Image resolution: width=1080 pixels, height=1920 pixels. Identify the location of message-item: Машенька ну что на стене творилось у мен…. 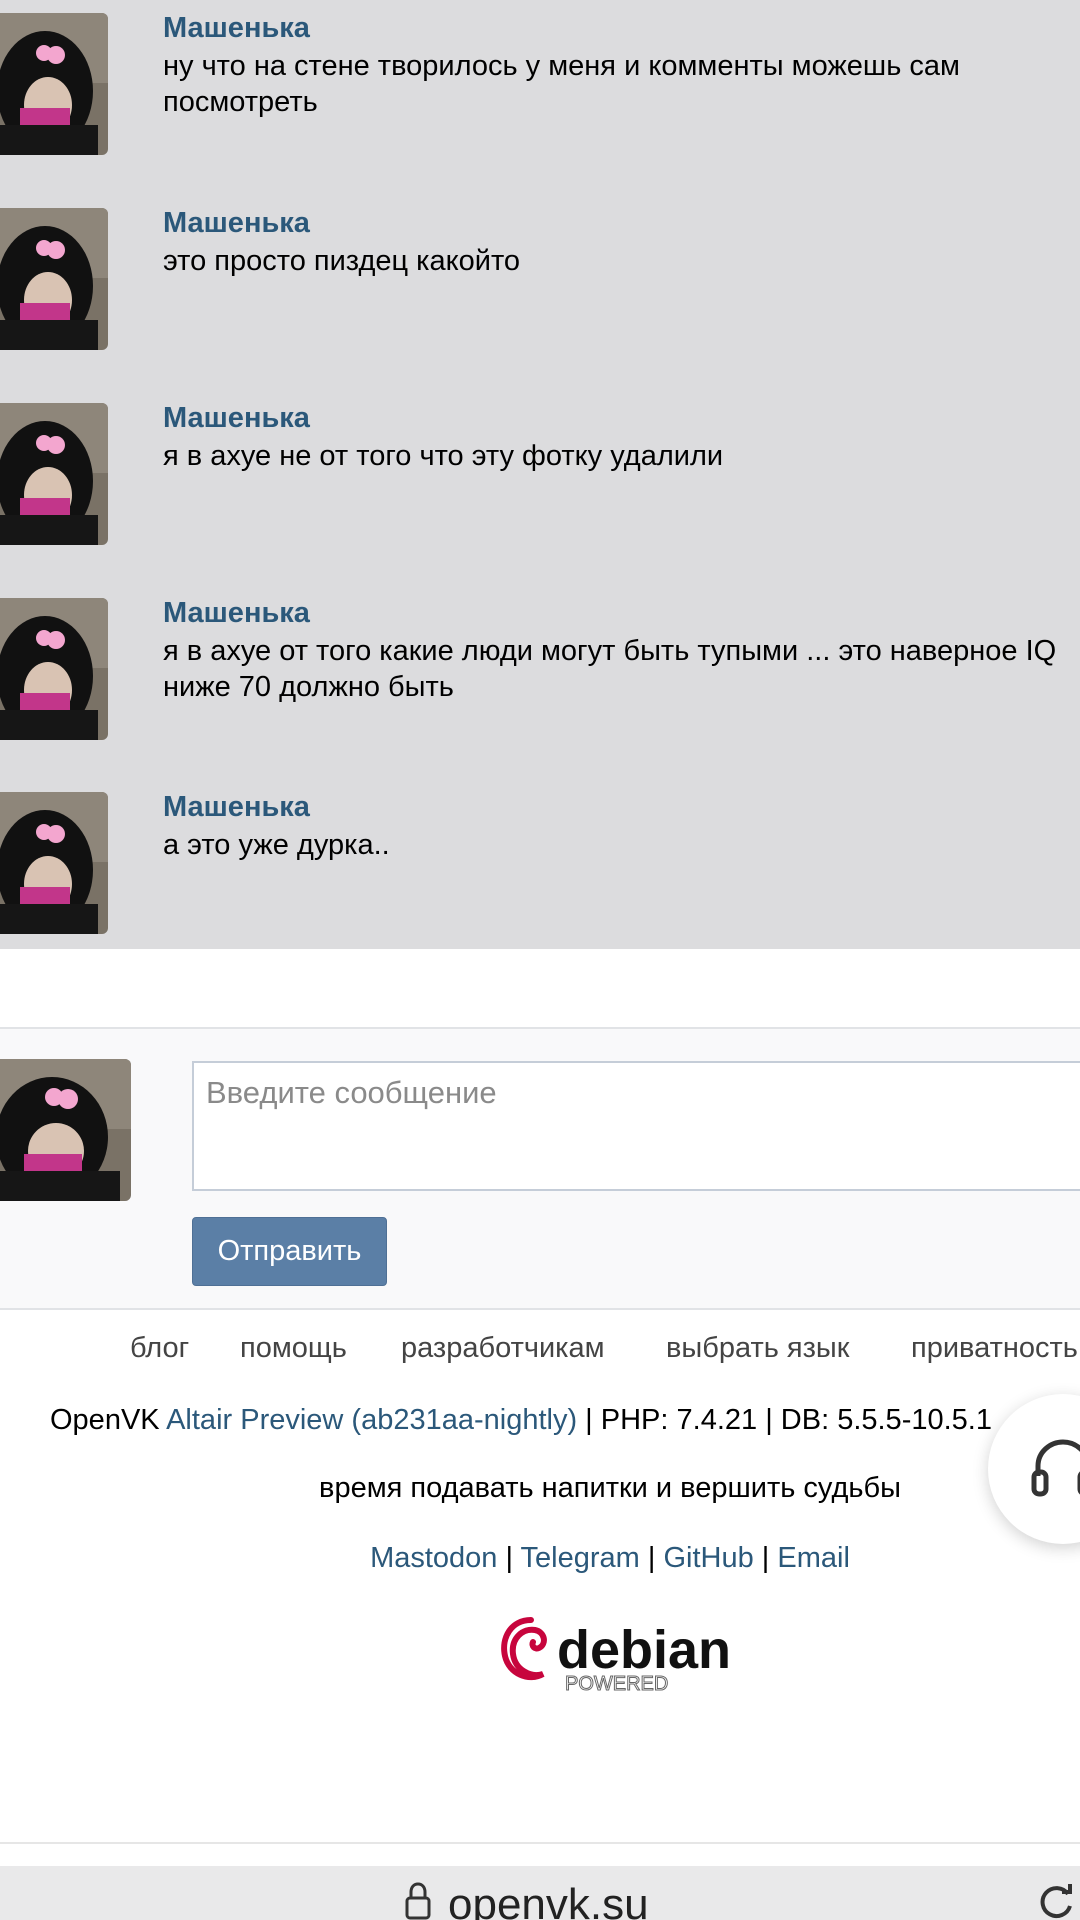
(540, 97).